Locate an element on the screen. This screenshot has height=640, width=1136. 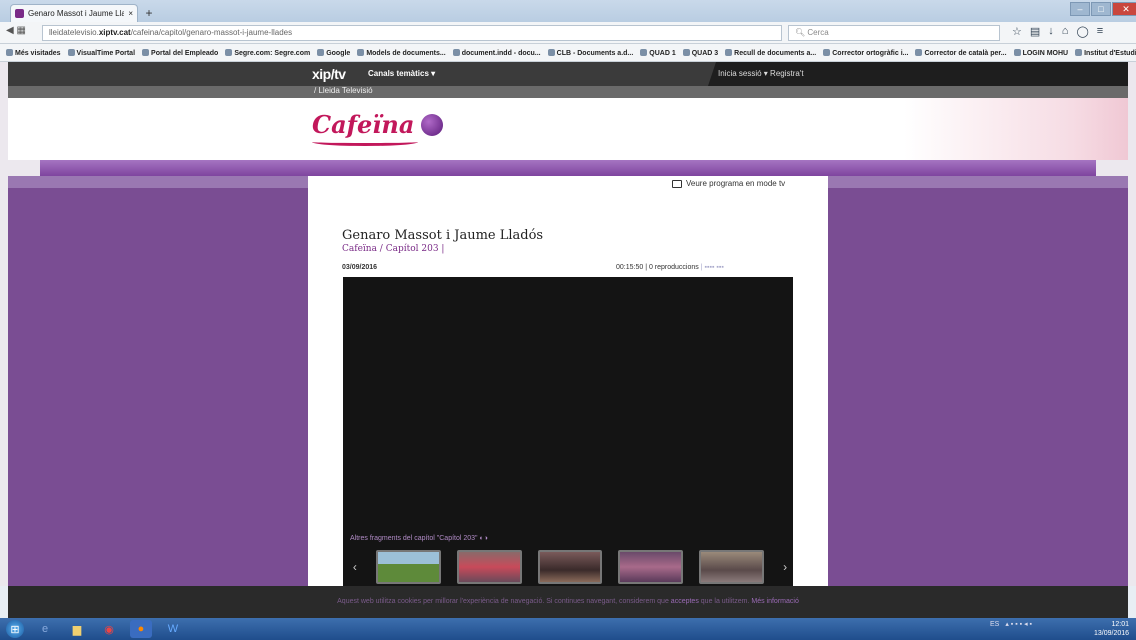
logo-ball-icon is located at coordinates (432, 125).